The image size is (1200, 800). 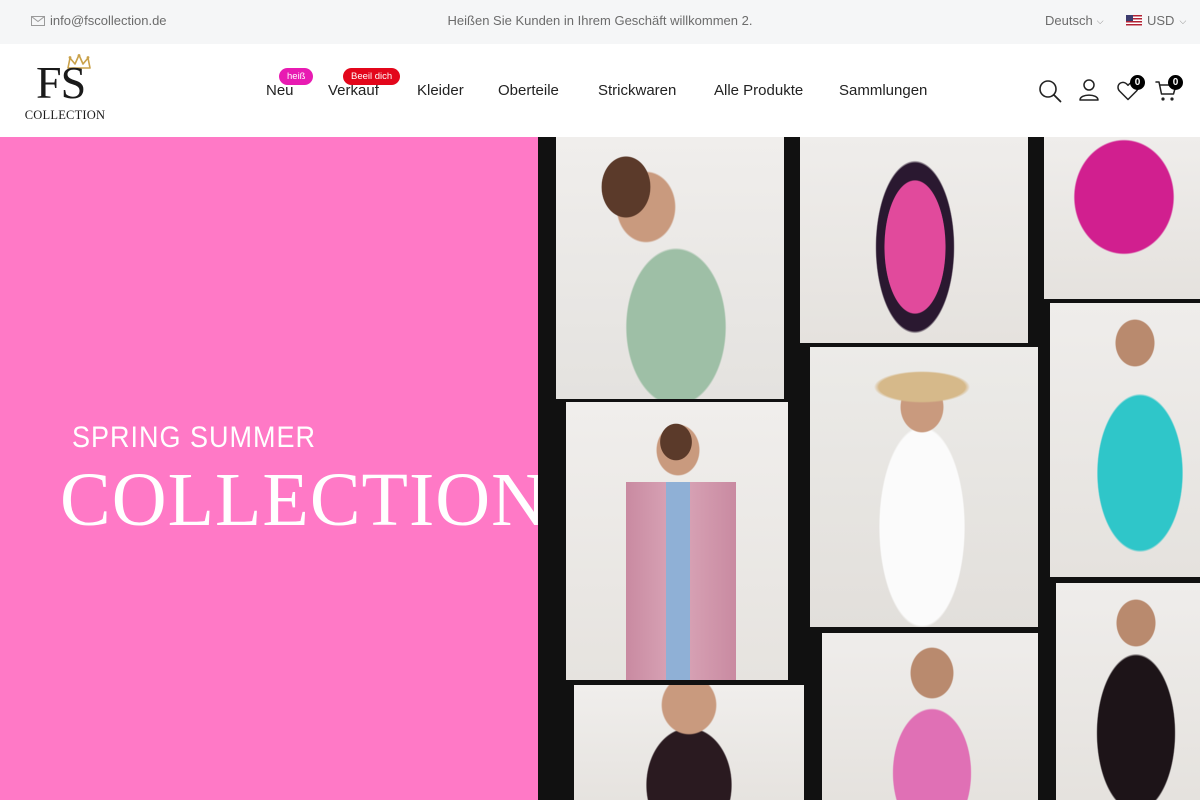 I want to click on wishlist-count: 0, so click(x=1137, y=82).